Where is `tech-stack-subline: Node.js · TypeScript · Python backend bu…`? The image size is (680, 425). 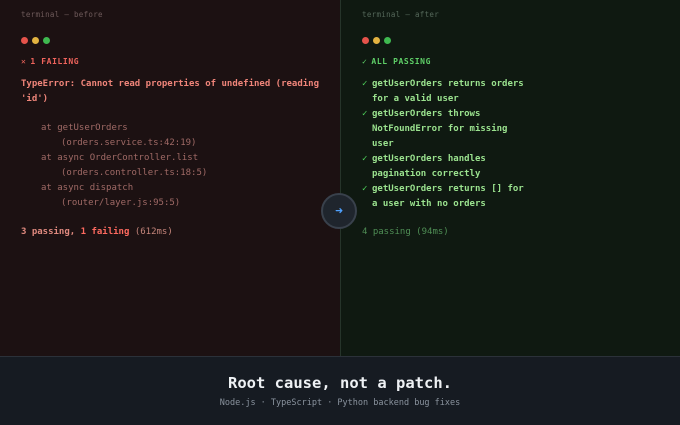
tech-stack-subline: Node.js · TypeScript · Python backend bu… is located at coordinates (340, 403).